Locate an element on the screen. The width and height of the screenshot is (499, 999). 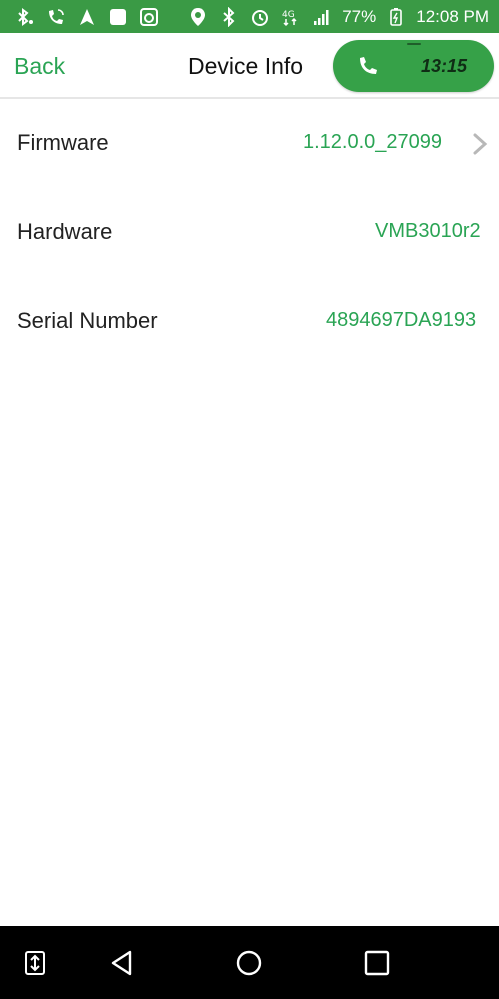
page-title: Device Info is located at coordinates (246, 66).